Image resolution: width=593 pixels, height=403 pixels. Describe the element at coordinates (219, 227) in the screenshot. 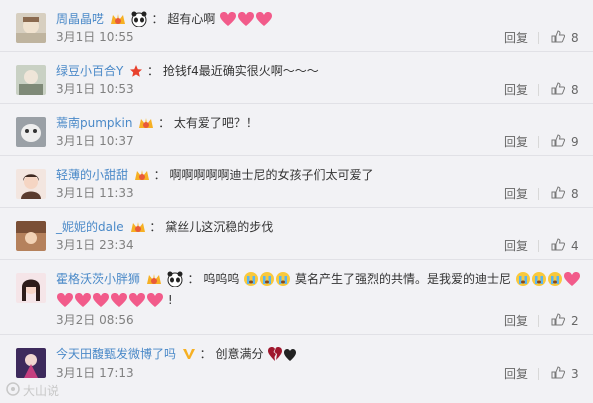

I see `comment-text: 黛丝儿这沉稳的步伐` at that location.